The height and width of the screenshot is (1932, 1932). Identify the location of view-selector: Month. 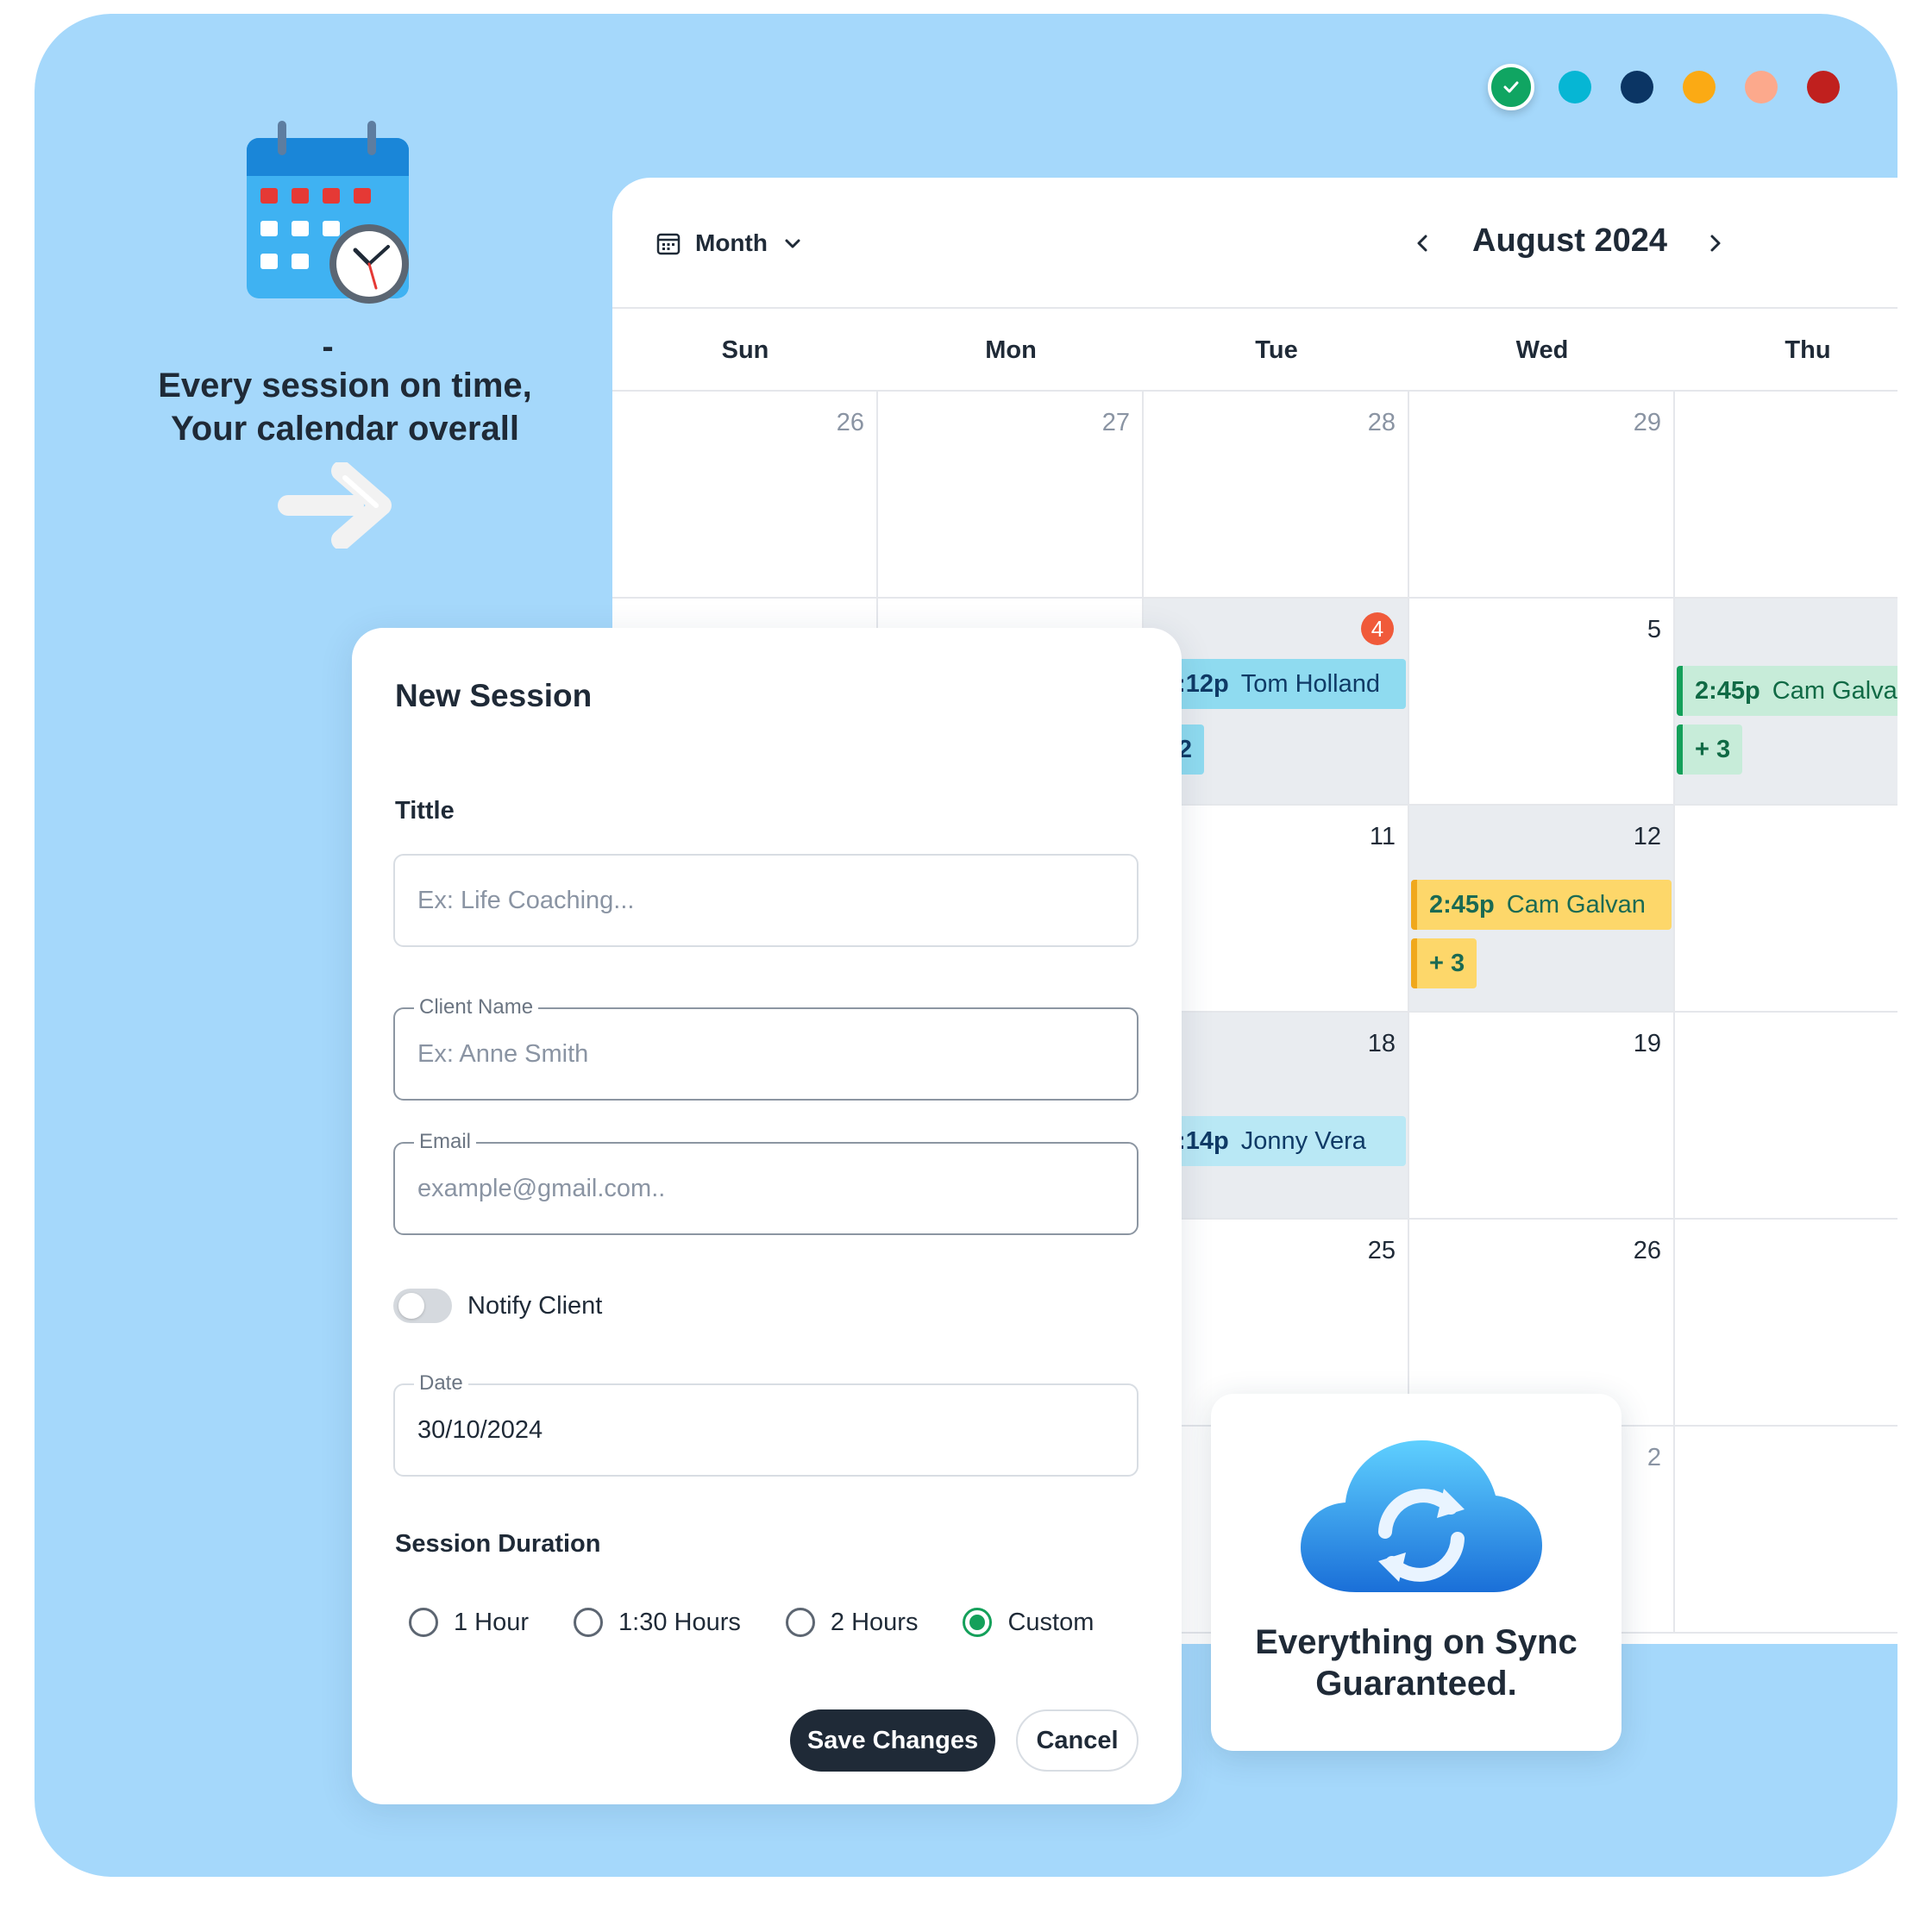
(730, 243).